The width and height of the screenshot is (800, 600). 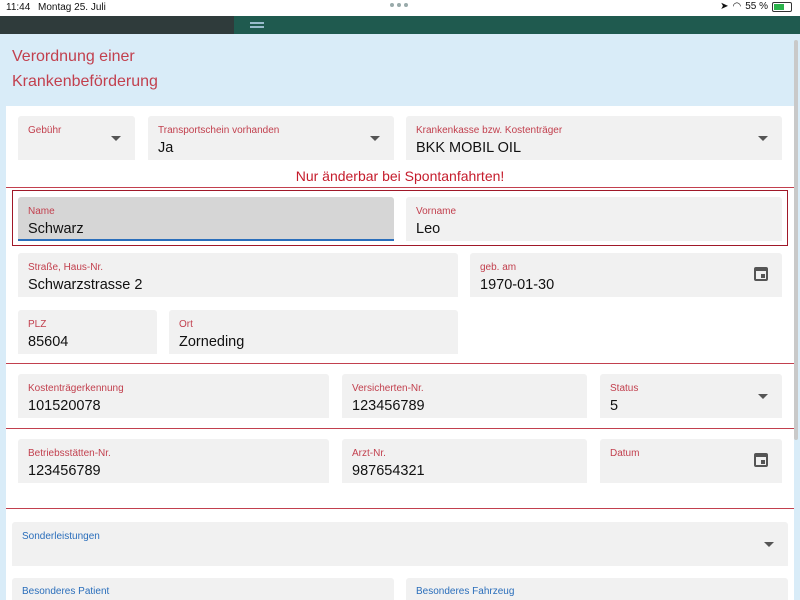 What do you see at coordinates (597, 589) in the screenshot?
I see `besonderes-fahrzeug-select: Besonderes Fahrzeug` at bounding box center [597, 589].